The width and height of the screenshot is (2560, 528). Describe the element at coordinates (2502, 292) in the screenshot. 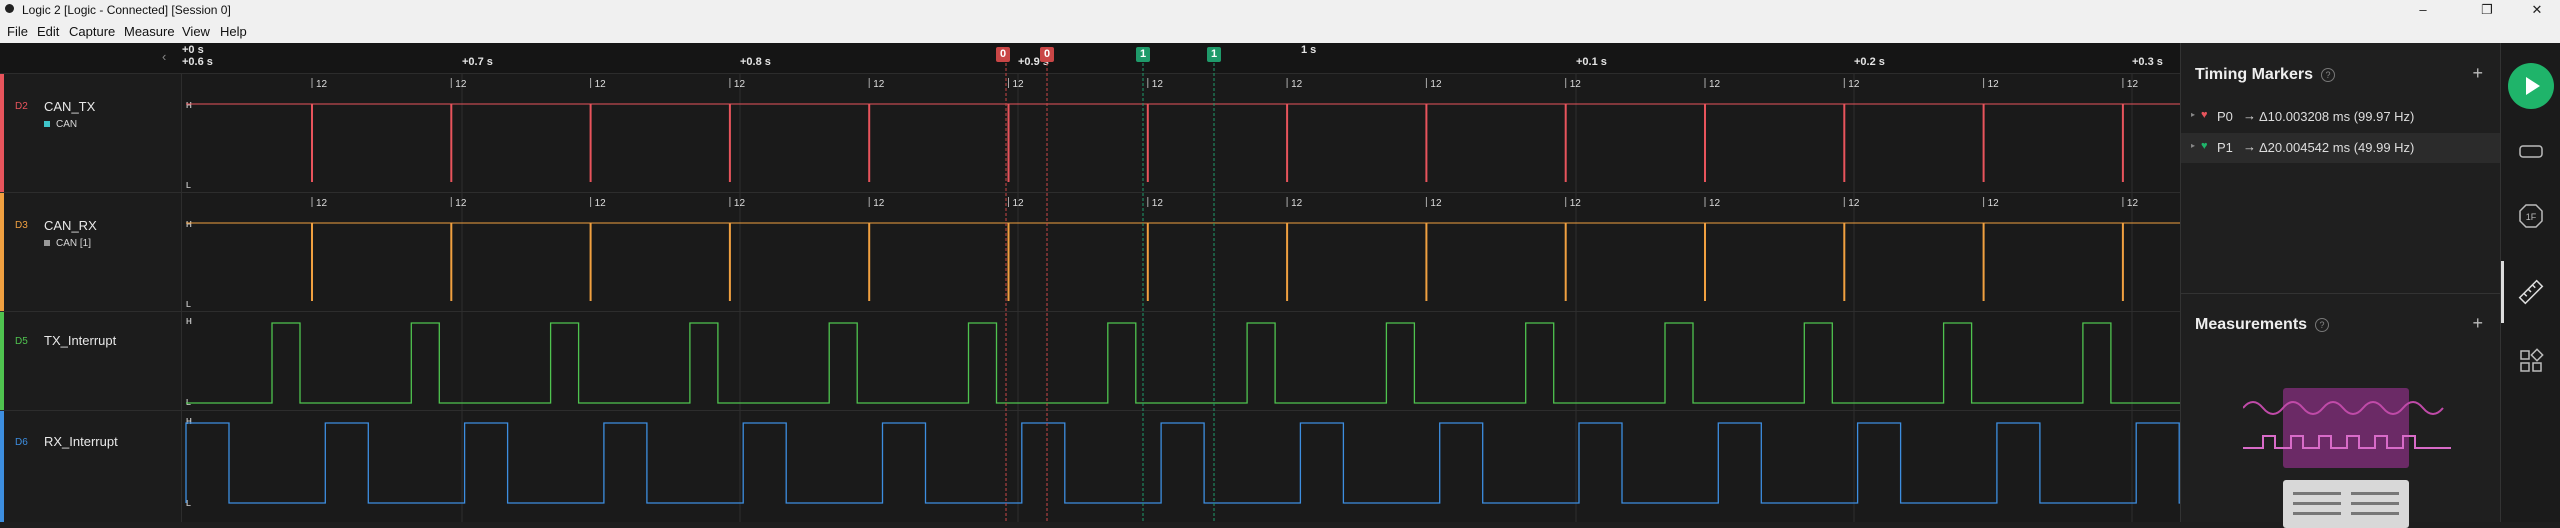

I see `active-tab-indicator` at that location.